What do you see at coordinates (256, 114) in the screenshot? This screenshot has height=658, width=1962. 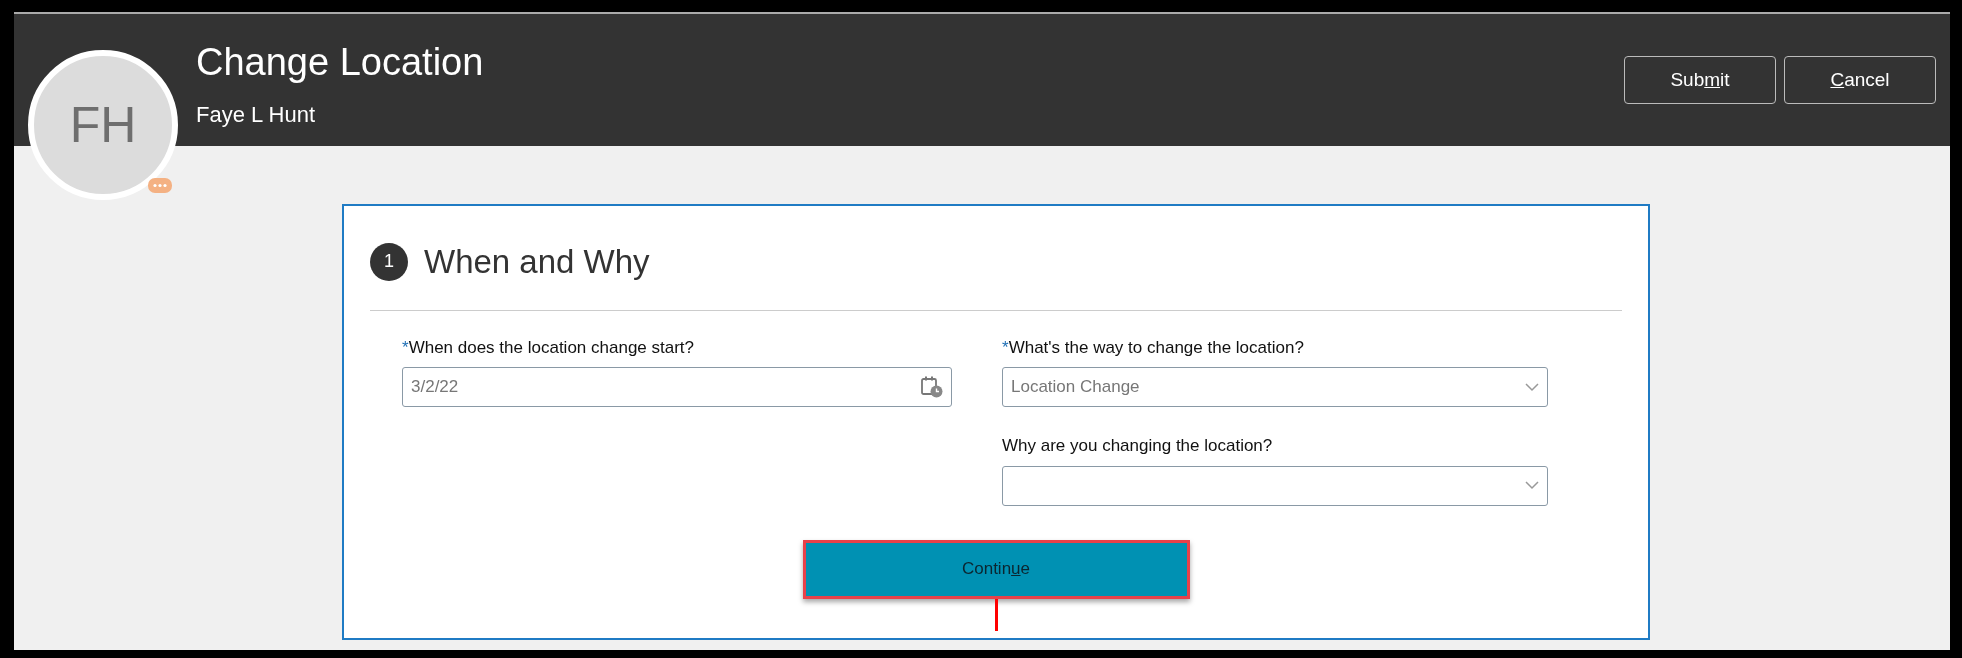 I see `person-name: Faye L Hunt` at bounding box center [256, 114].